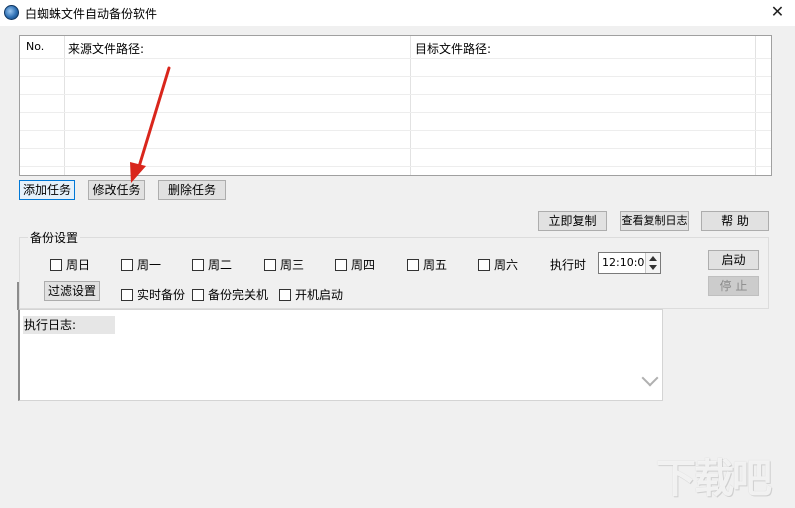  I want to click on arrow-shaft, so click(153, 119).